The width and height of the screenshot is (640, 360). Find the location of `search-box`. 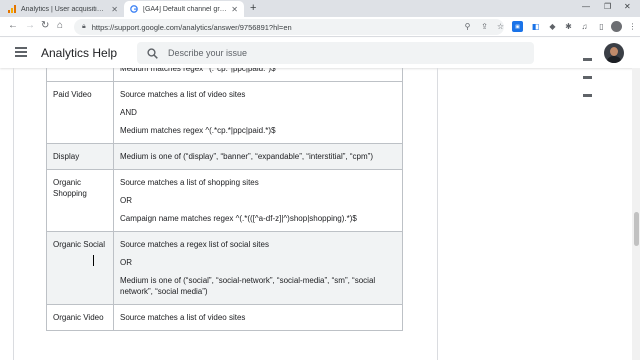

search-box is located at coordinates (335, 53).